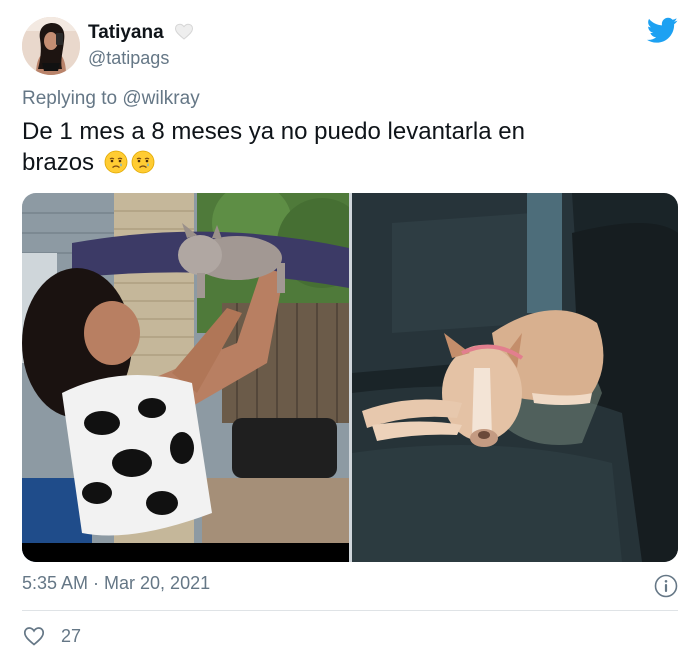 Image resolution: width=700 pixels, height=664 pixels. I want to click on tweet-timestamp: 5:35 AM · Mar 20, 2021, so click(116, 583).